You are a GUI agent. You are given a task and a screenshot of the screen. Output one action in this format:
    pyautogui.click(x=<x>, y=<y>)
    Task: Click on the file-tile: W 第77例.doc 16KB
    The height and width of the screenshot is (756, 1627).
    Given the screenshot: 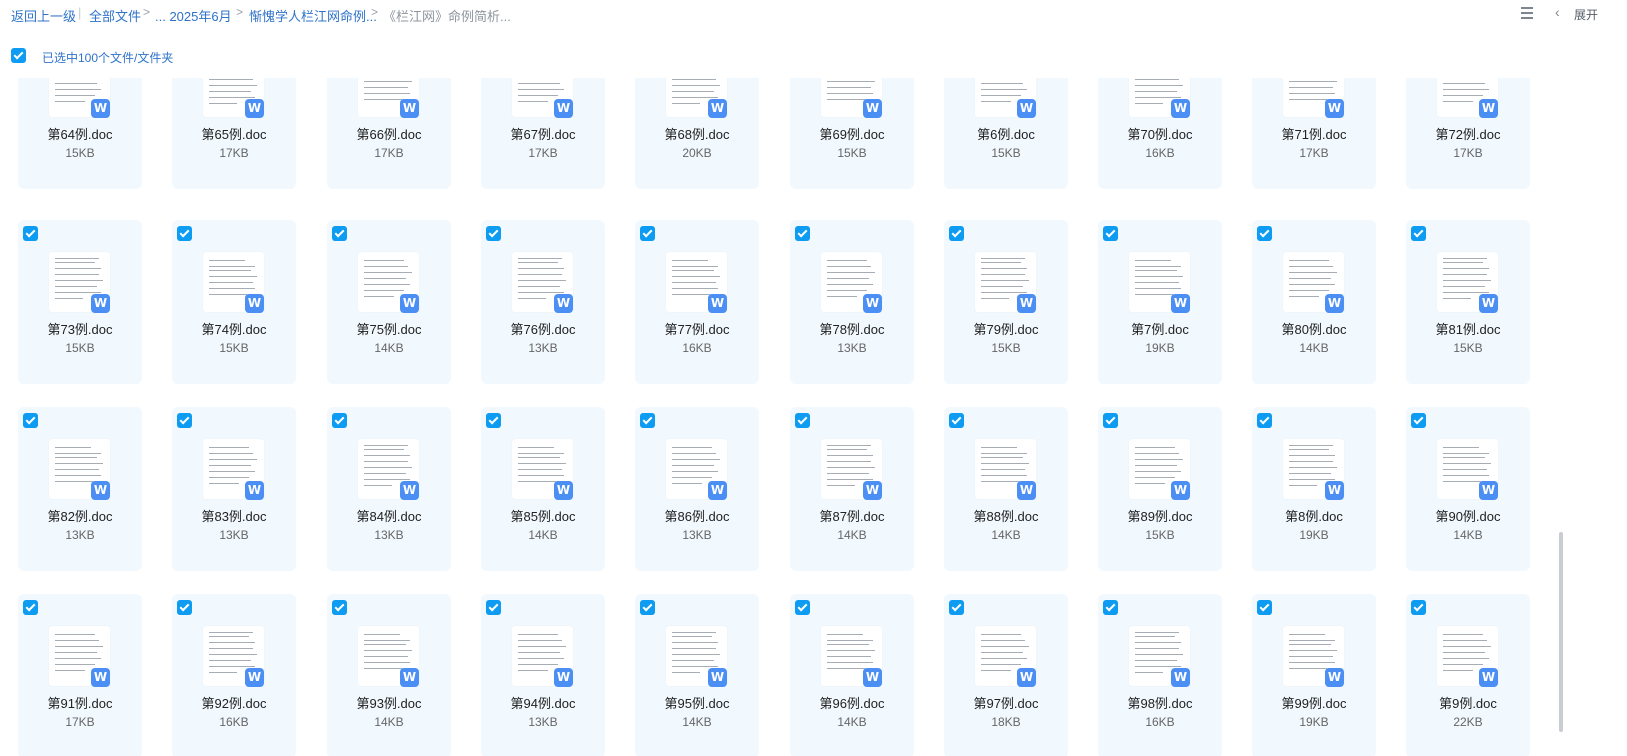 What is the action you would take?
    pyautogui.click(x=697, y=302)
    